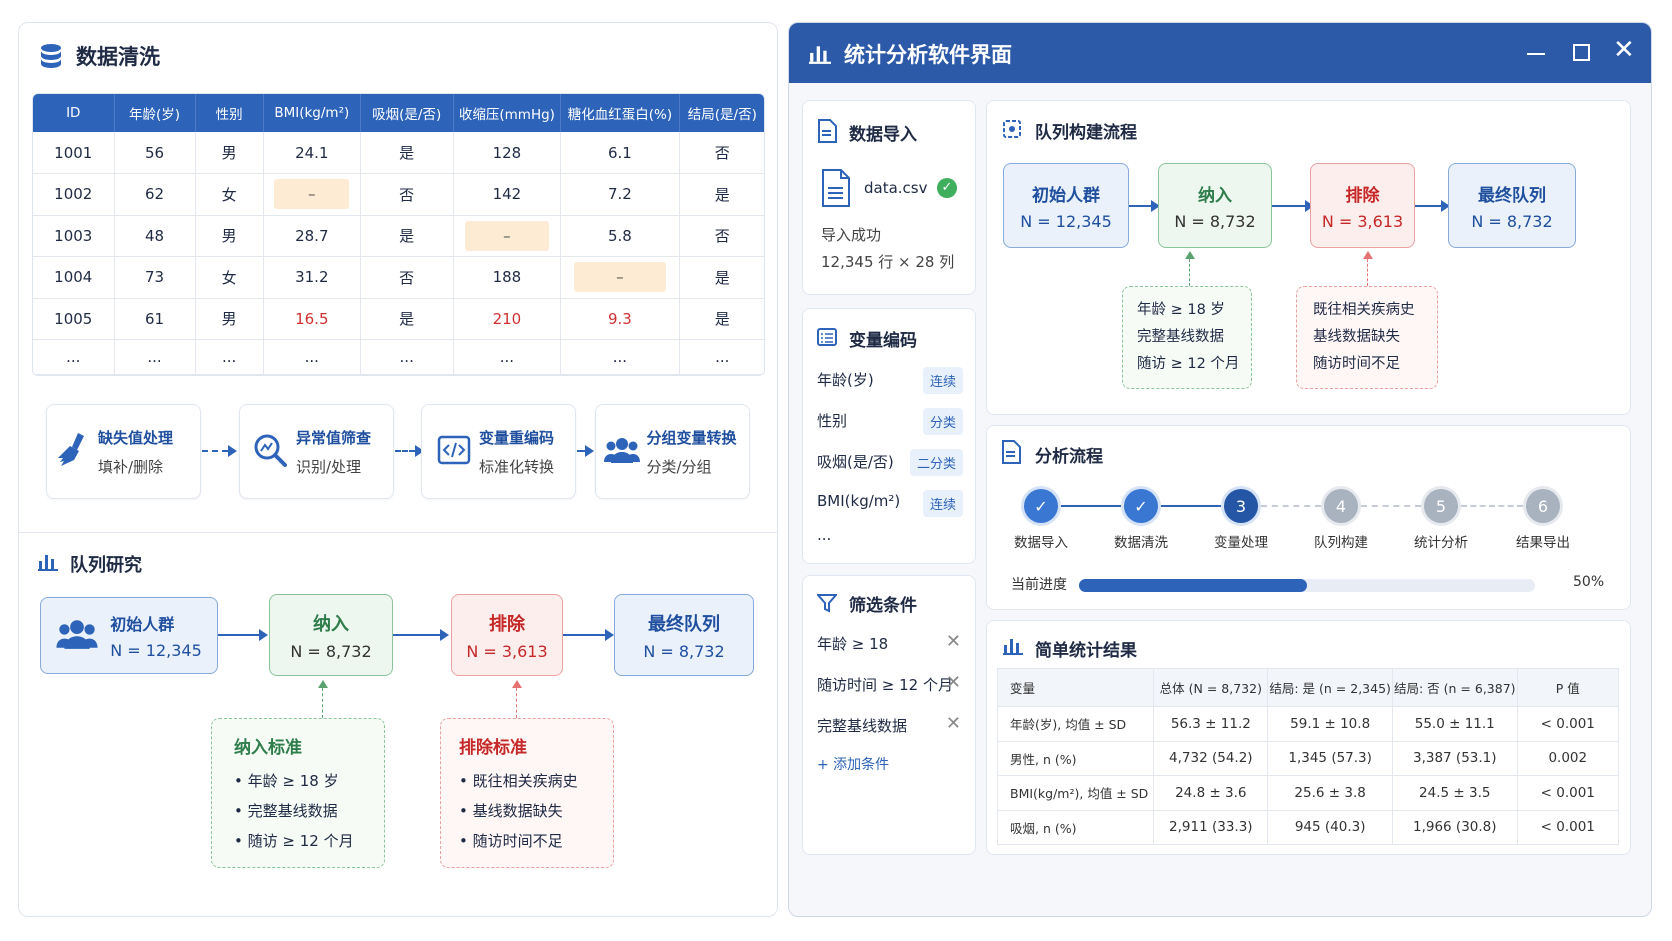  I want to click on table-header-cell: 糖化血红蛋白(%), so click(620, 113).